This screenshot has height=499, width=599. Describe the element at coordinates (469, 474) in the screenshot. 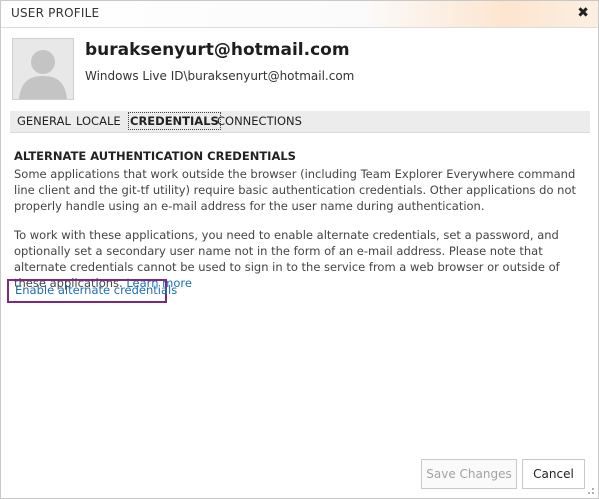

I see `save-changes-button: Save Changes` at that location.